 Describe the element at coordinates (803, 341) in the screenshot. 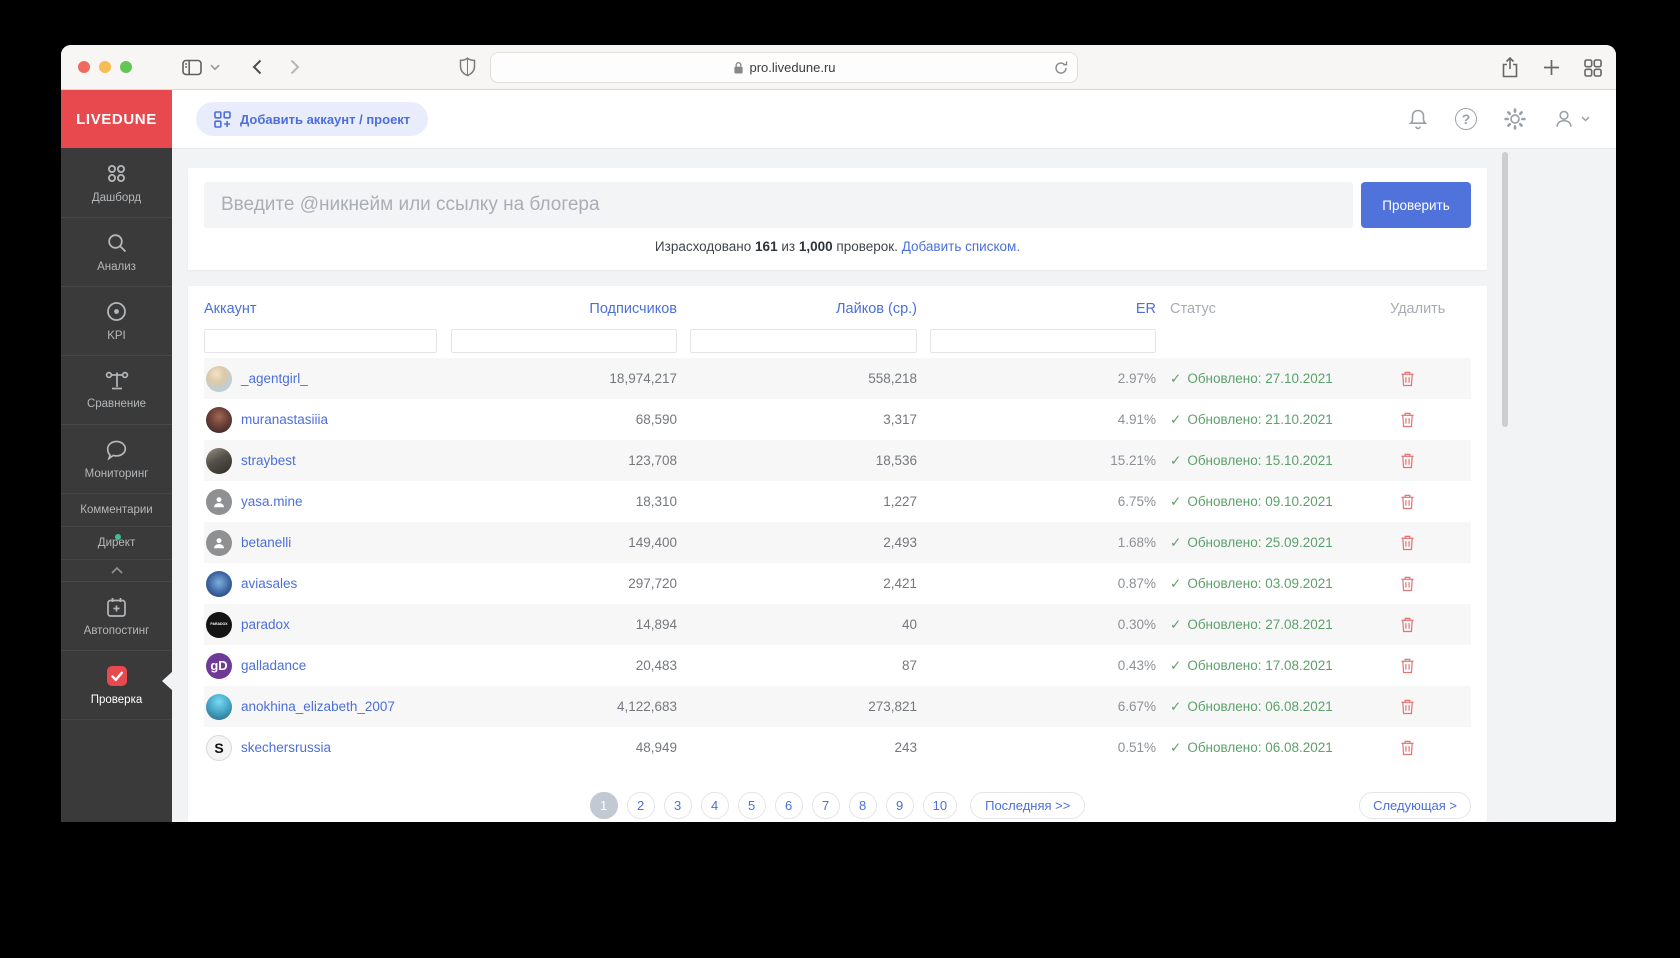

I see `filter-likes-input` at that location.